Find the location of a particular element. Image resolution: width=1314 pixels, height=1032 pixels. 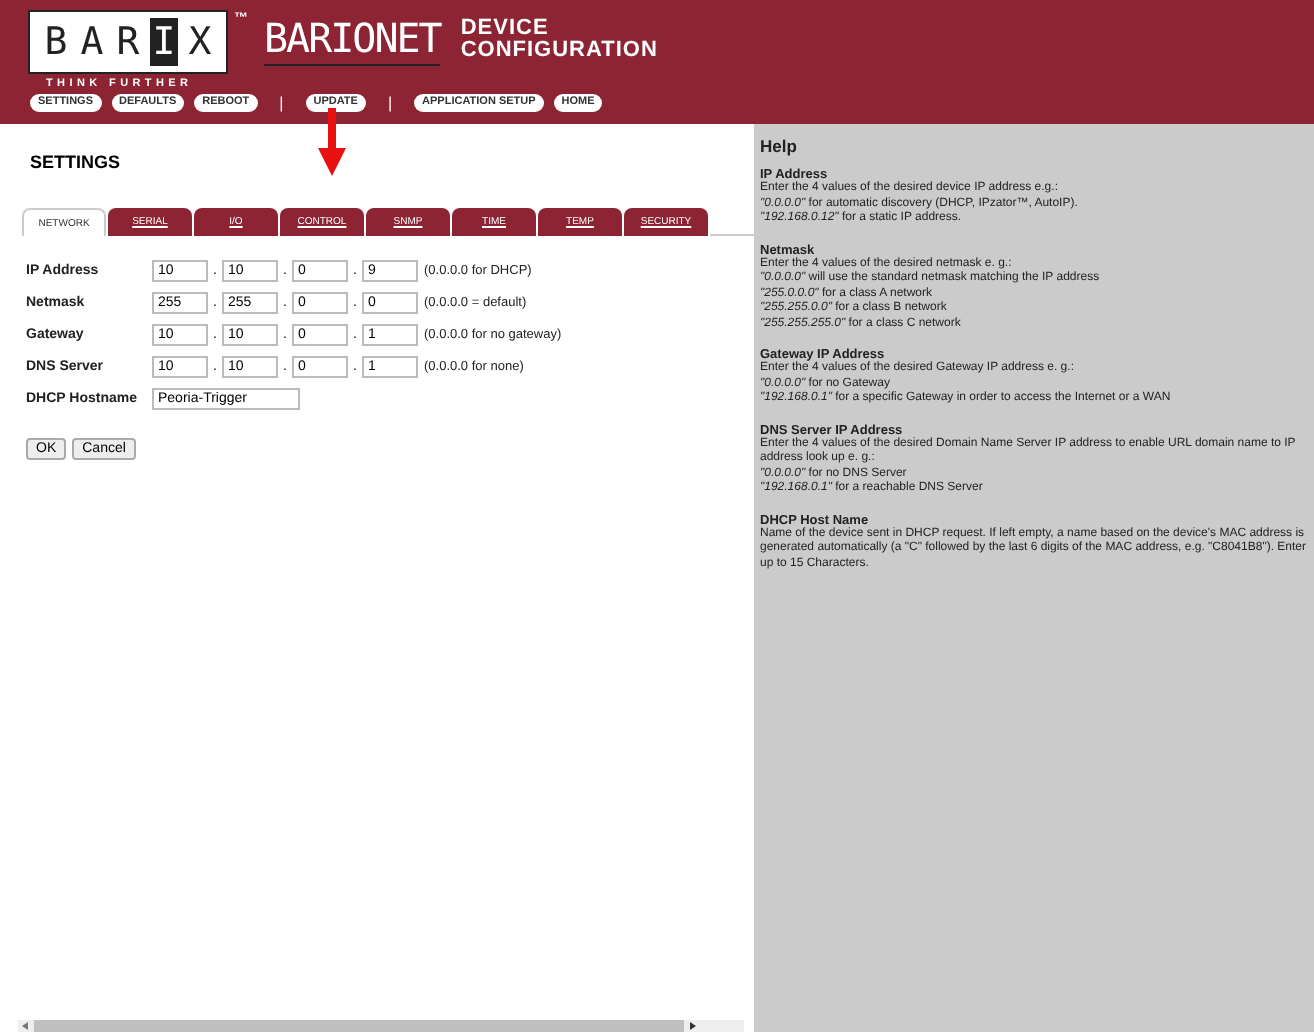

scroll-right-icon is located at coordinates (692, 1026).